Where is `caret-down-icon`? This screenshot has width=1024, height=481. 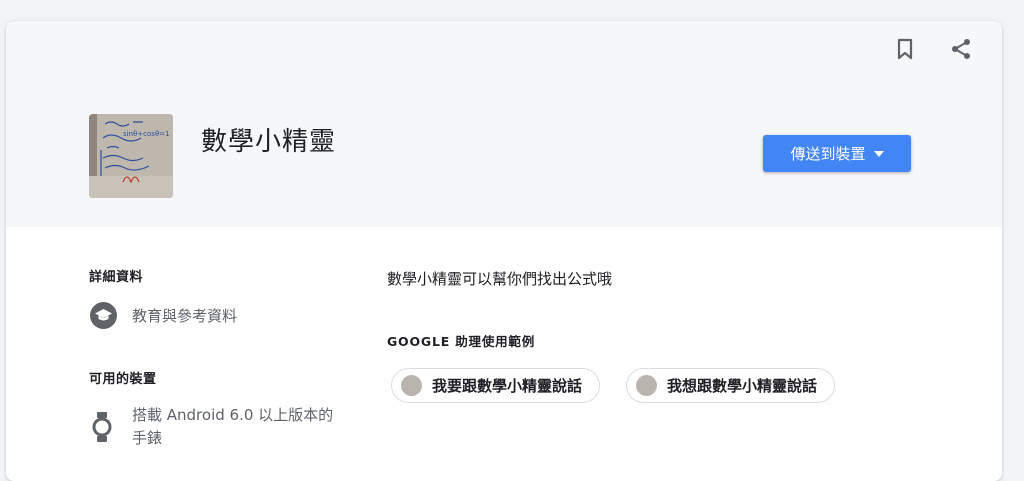 caret-down-icon is located at coordinates (878, 153).